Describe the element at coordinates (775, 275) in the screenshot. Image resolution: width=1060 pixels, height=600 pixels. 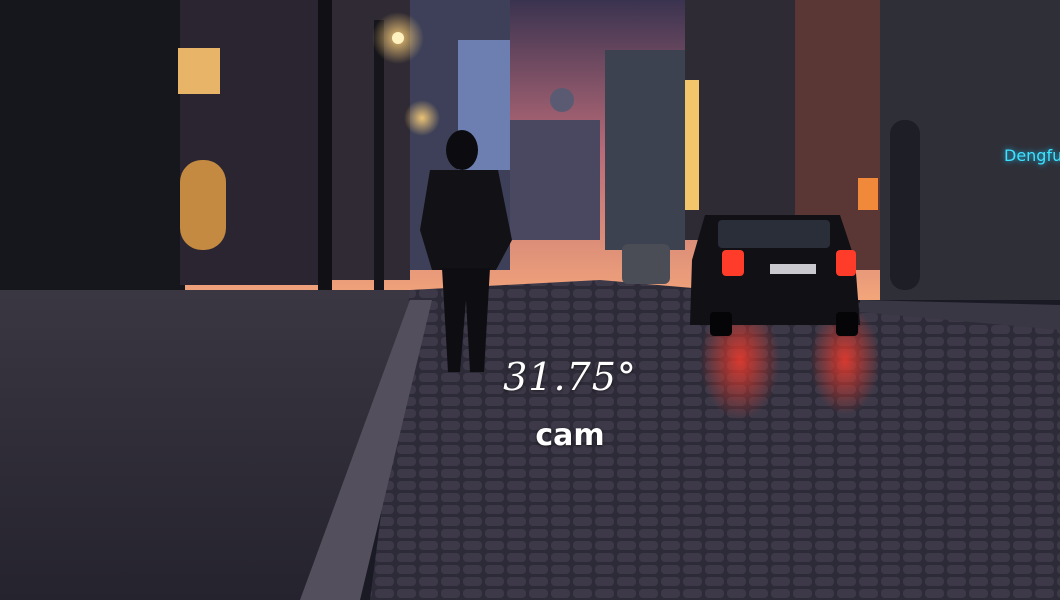
I see `car` at that location.